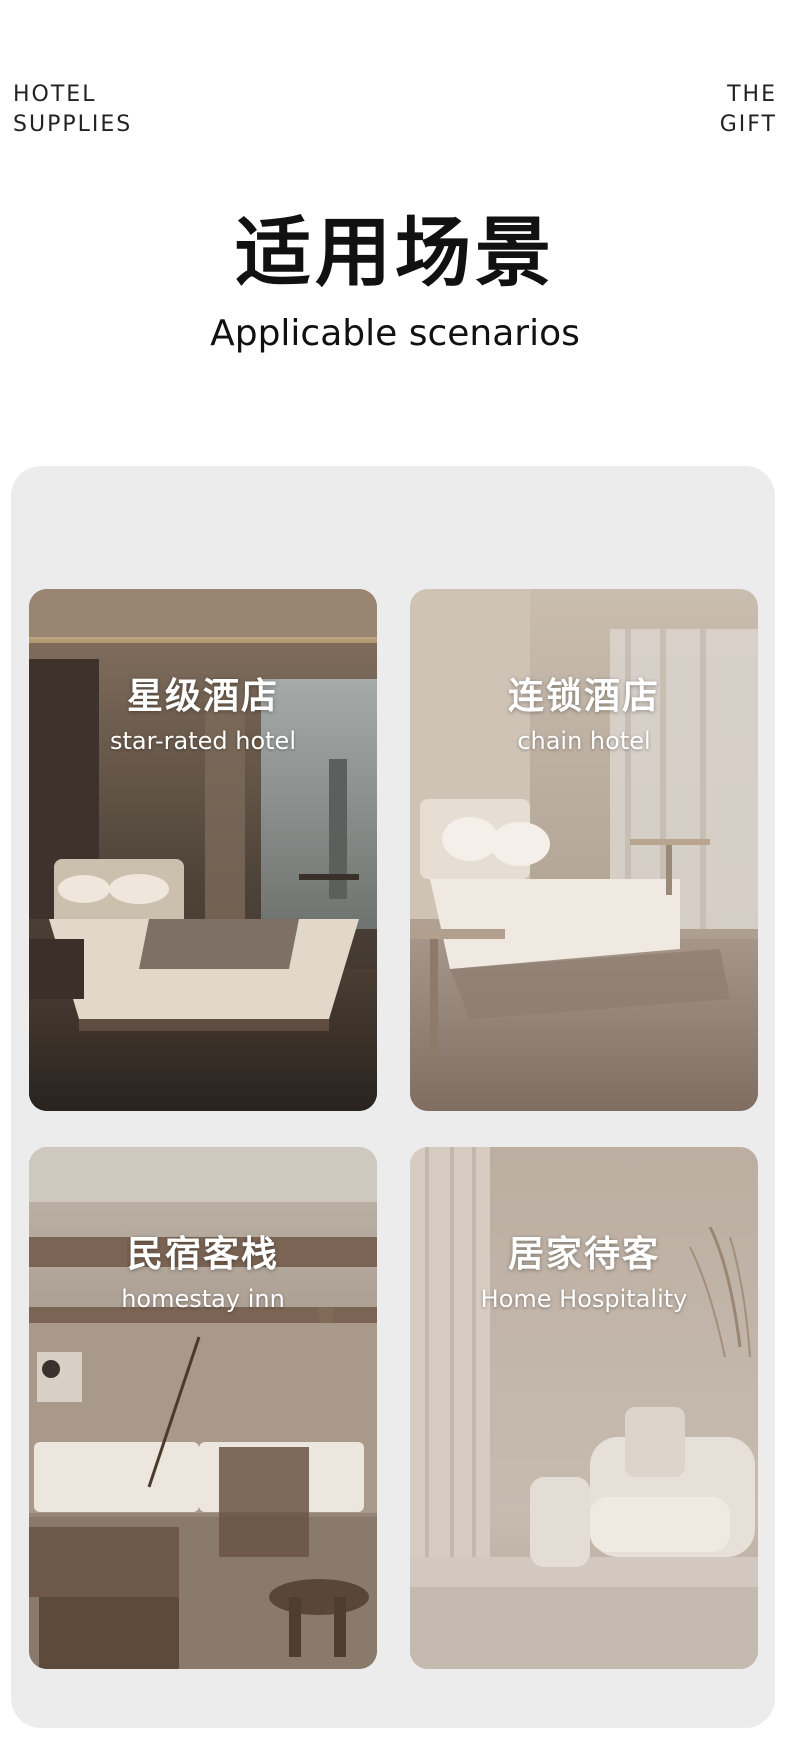  I want to click on scenario-title-en: star-rated hotel, so click(203, 741).